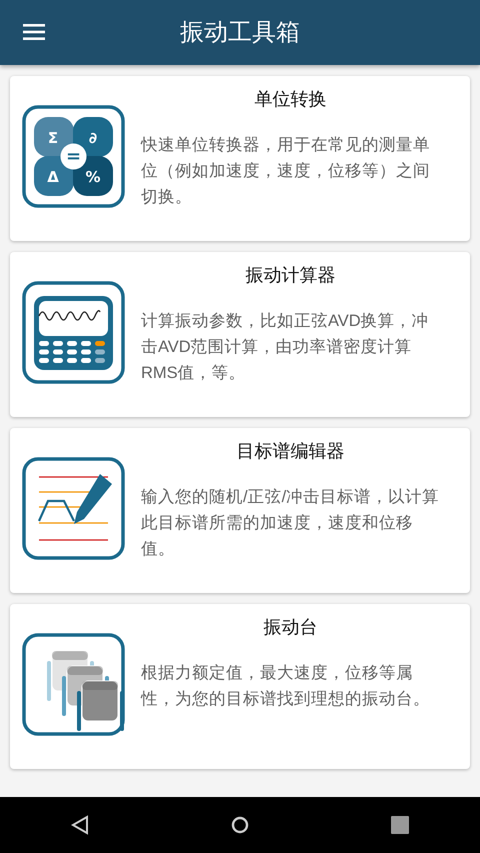 The image size is (480, 853). Describe the element at coordinates (400, 825) in the screenshot. I see `recents-icon` at that location.